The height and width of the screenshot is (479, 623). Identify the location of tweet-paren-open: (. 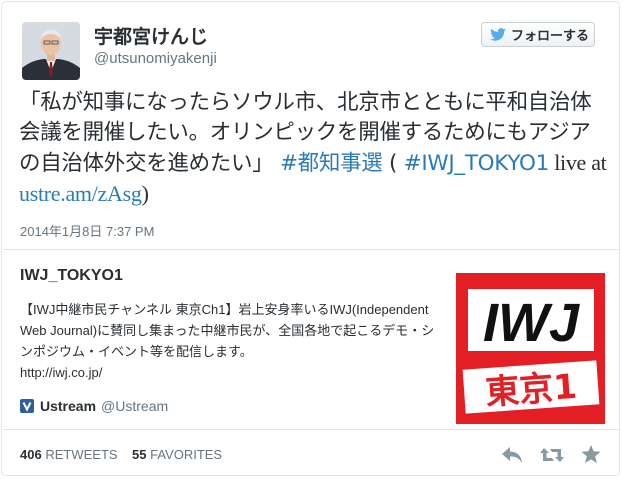
(393, 163).